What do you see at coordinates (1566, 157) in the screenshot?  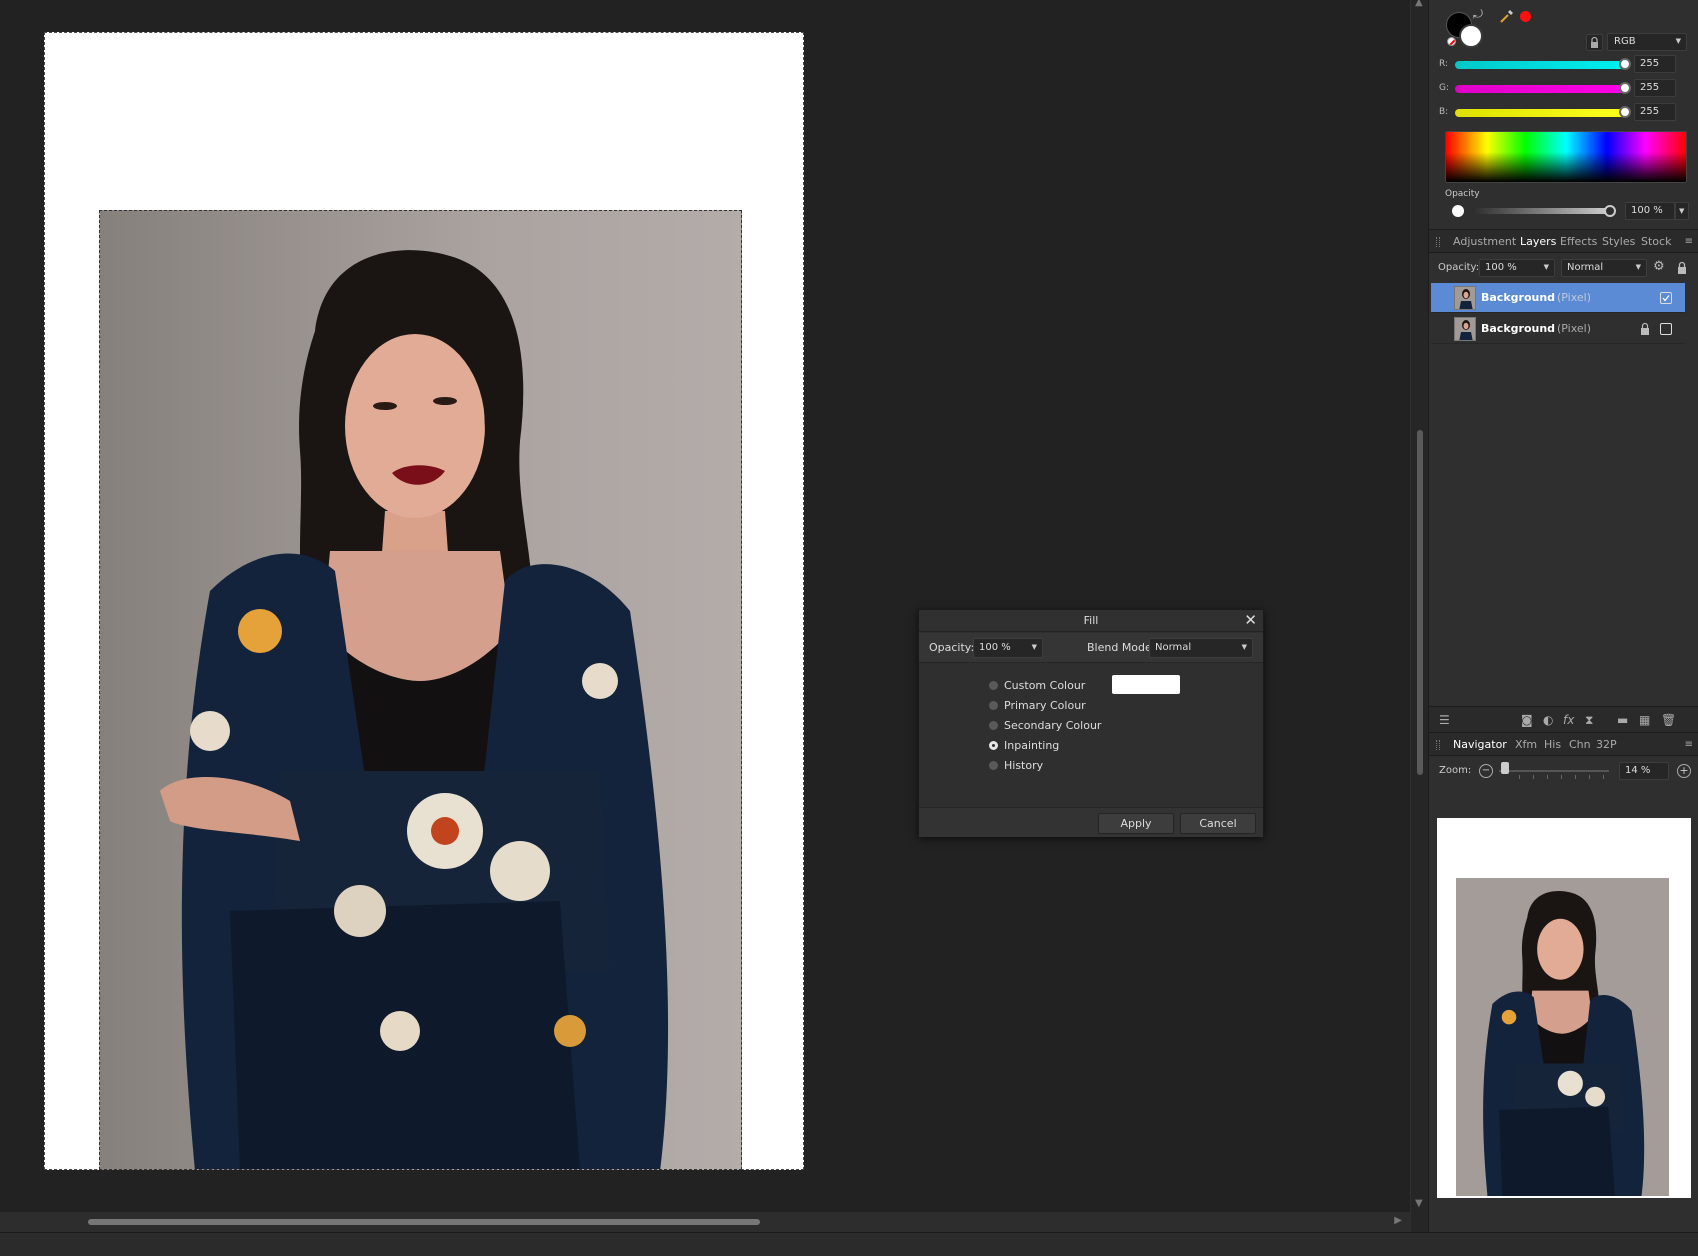 I see `colour-spectrum` at bounding box center [1566, 157].